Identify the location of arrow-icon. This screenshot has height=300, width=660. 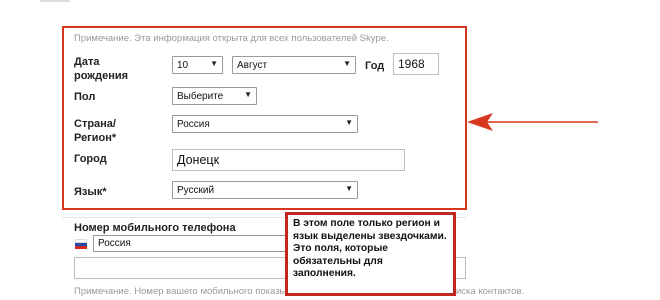
(532, 122).